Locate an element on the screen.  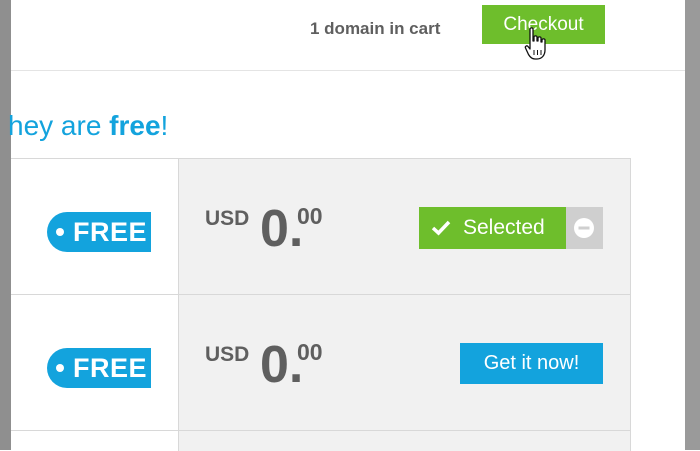
selected-action-group: Selected is located at coordinates (511, 228).